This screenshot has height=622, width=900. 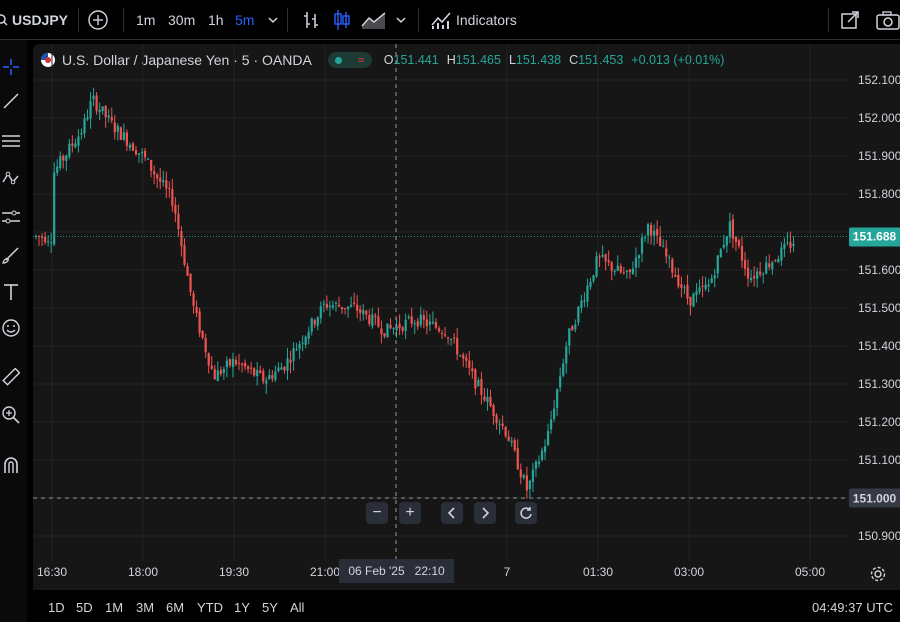 What do you see at coordinates (376, 571) in the screenshot?
I see `crosshair-date: 06 Feb '25` at bounding box center [376, 571].